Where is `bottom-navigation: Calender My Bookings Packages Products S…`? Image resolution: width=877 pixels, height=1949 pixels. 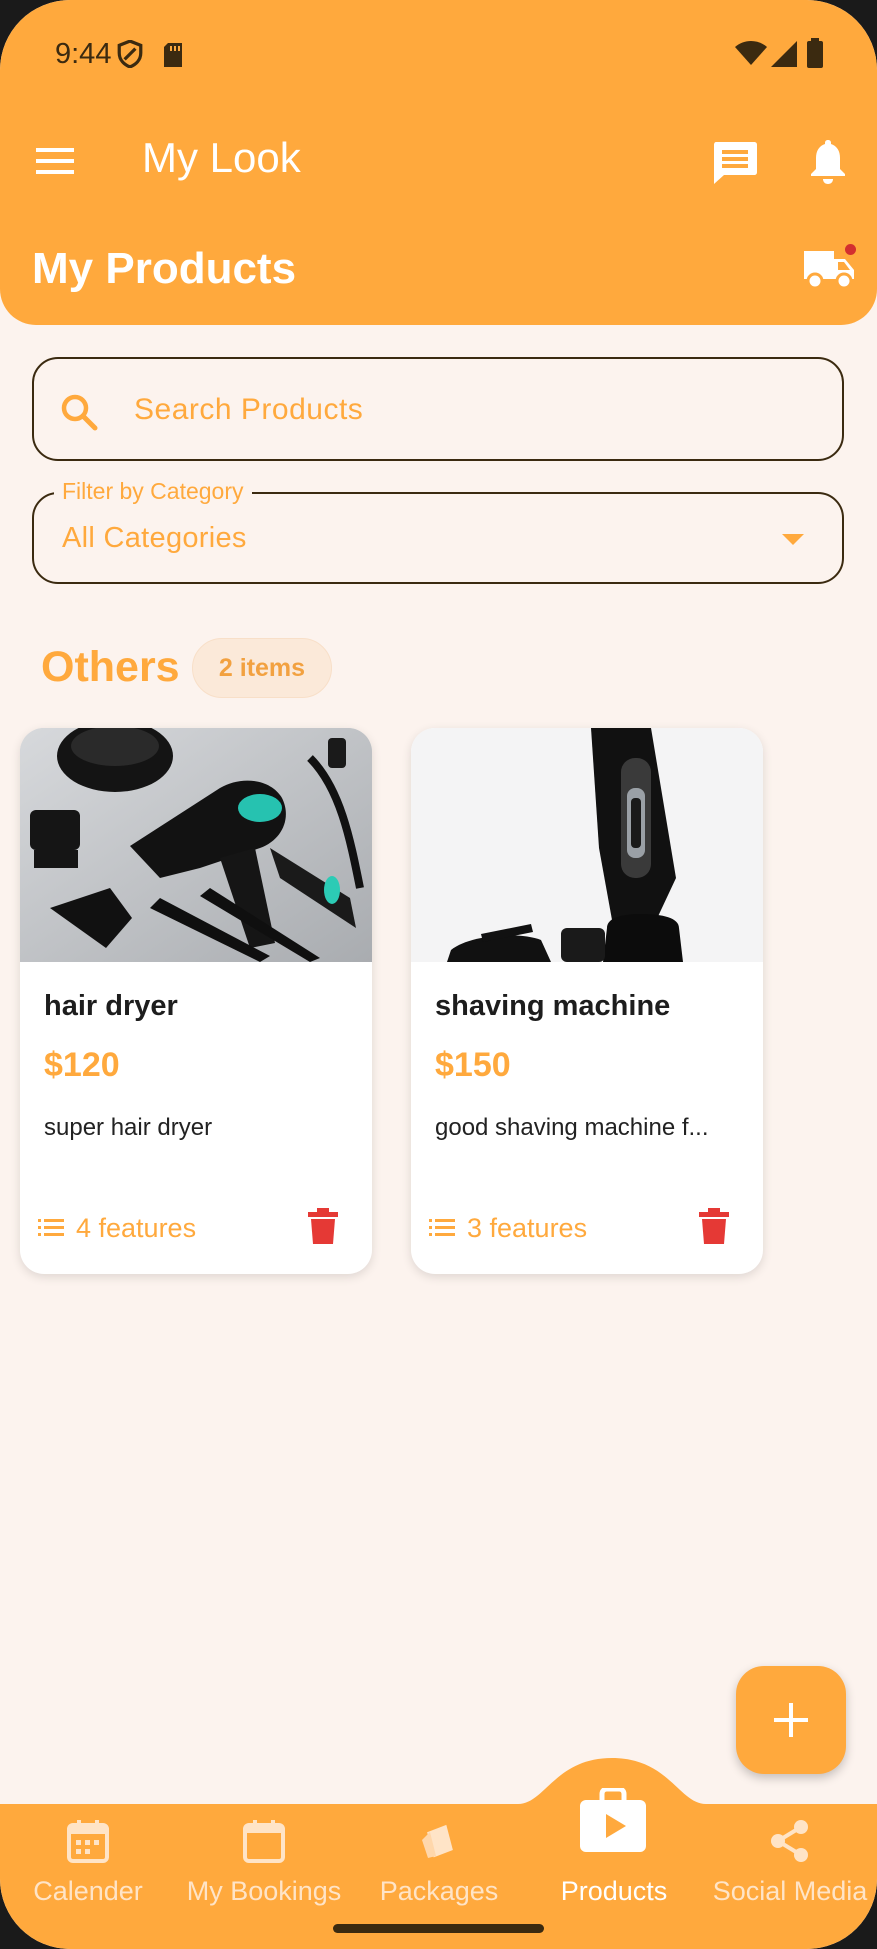 bottom-navigation: Calender My Bookings Packages Products S… is located at coordinates (438, 1853).